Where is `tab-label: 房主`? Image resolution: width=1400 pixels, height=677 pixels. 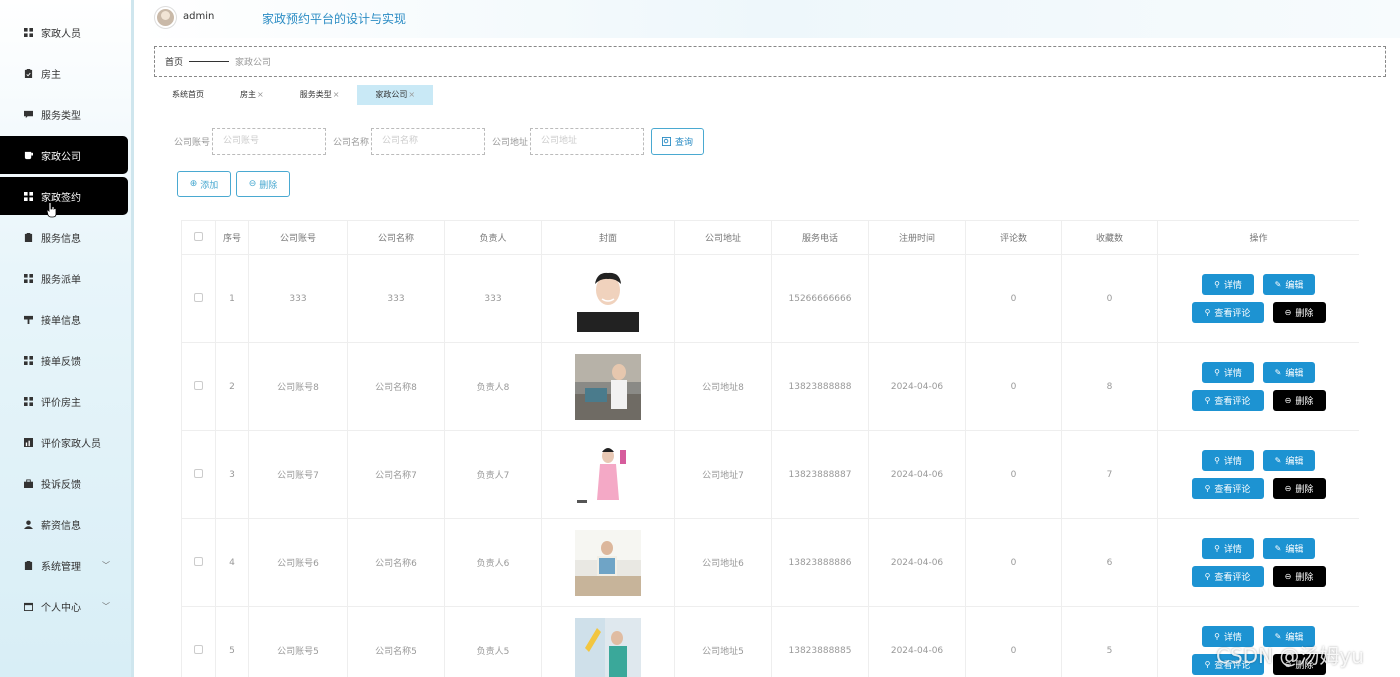 tab-label: 房主 is located at coordinates (248, 94).